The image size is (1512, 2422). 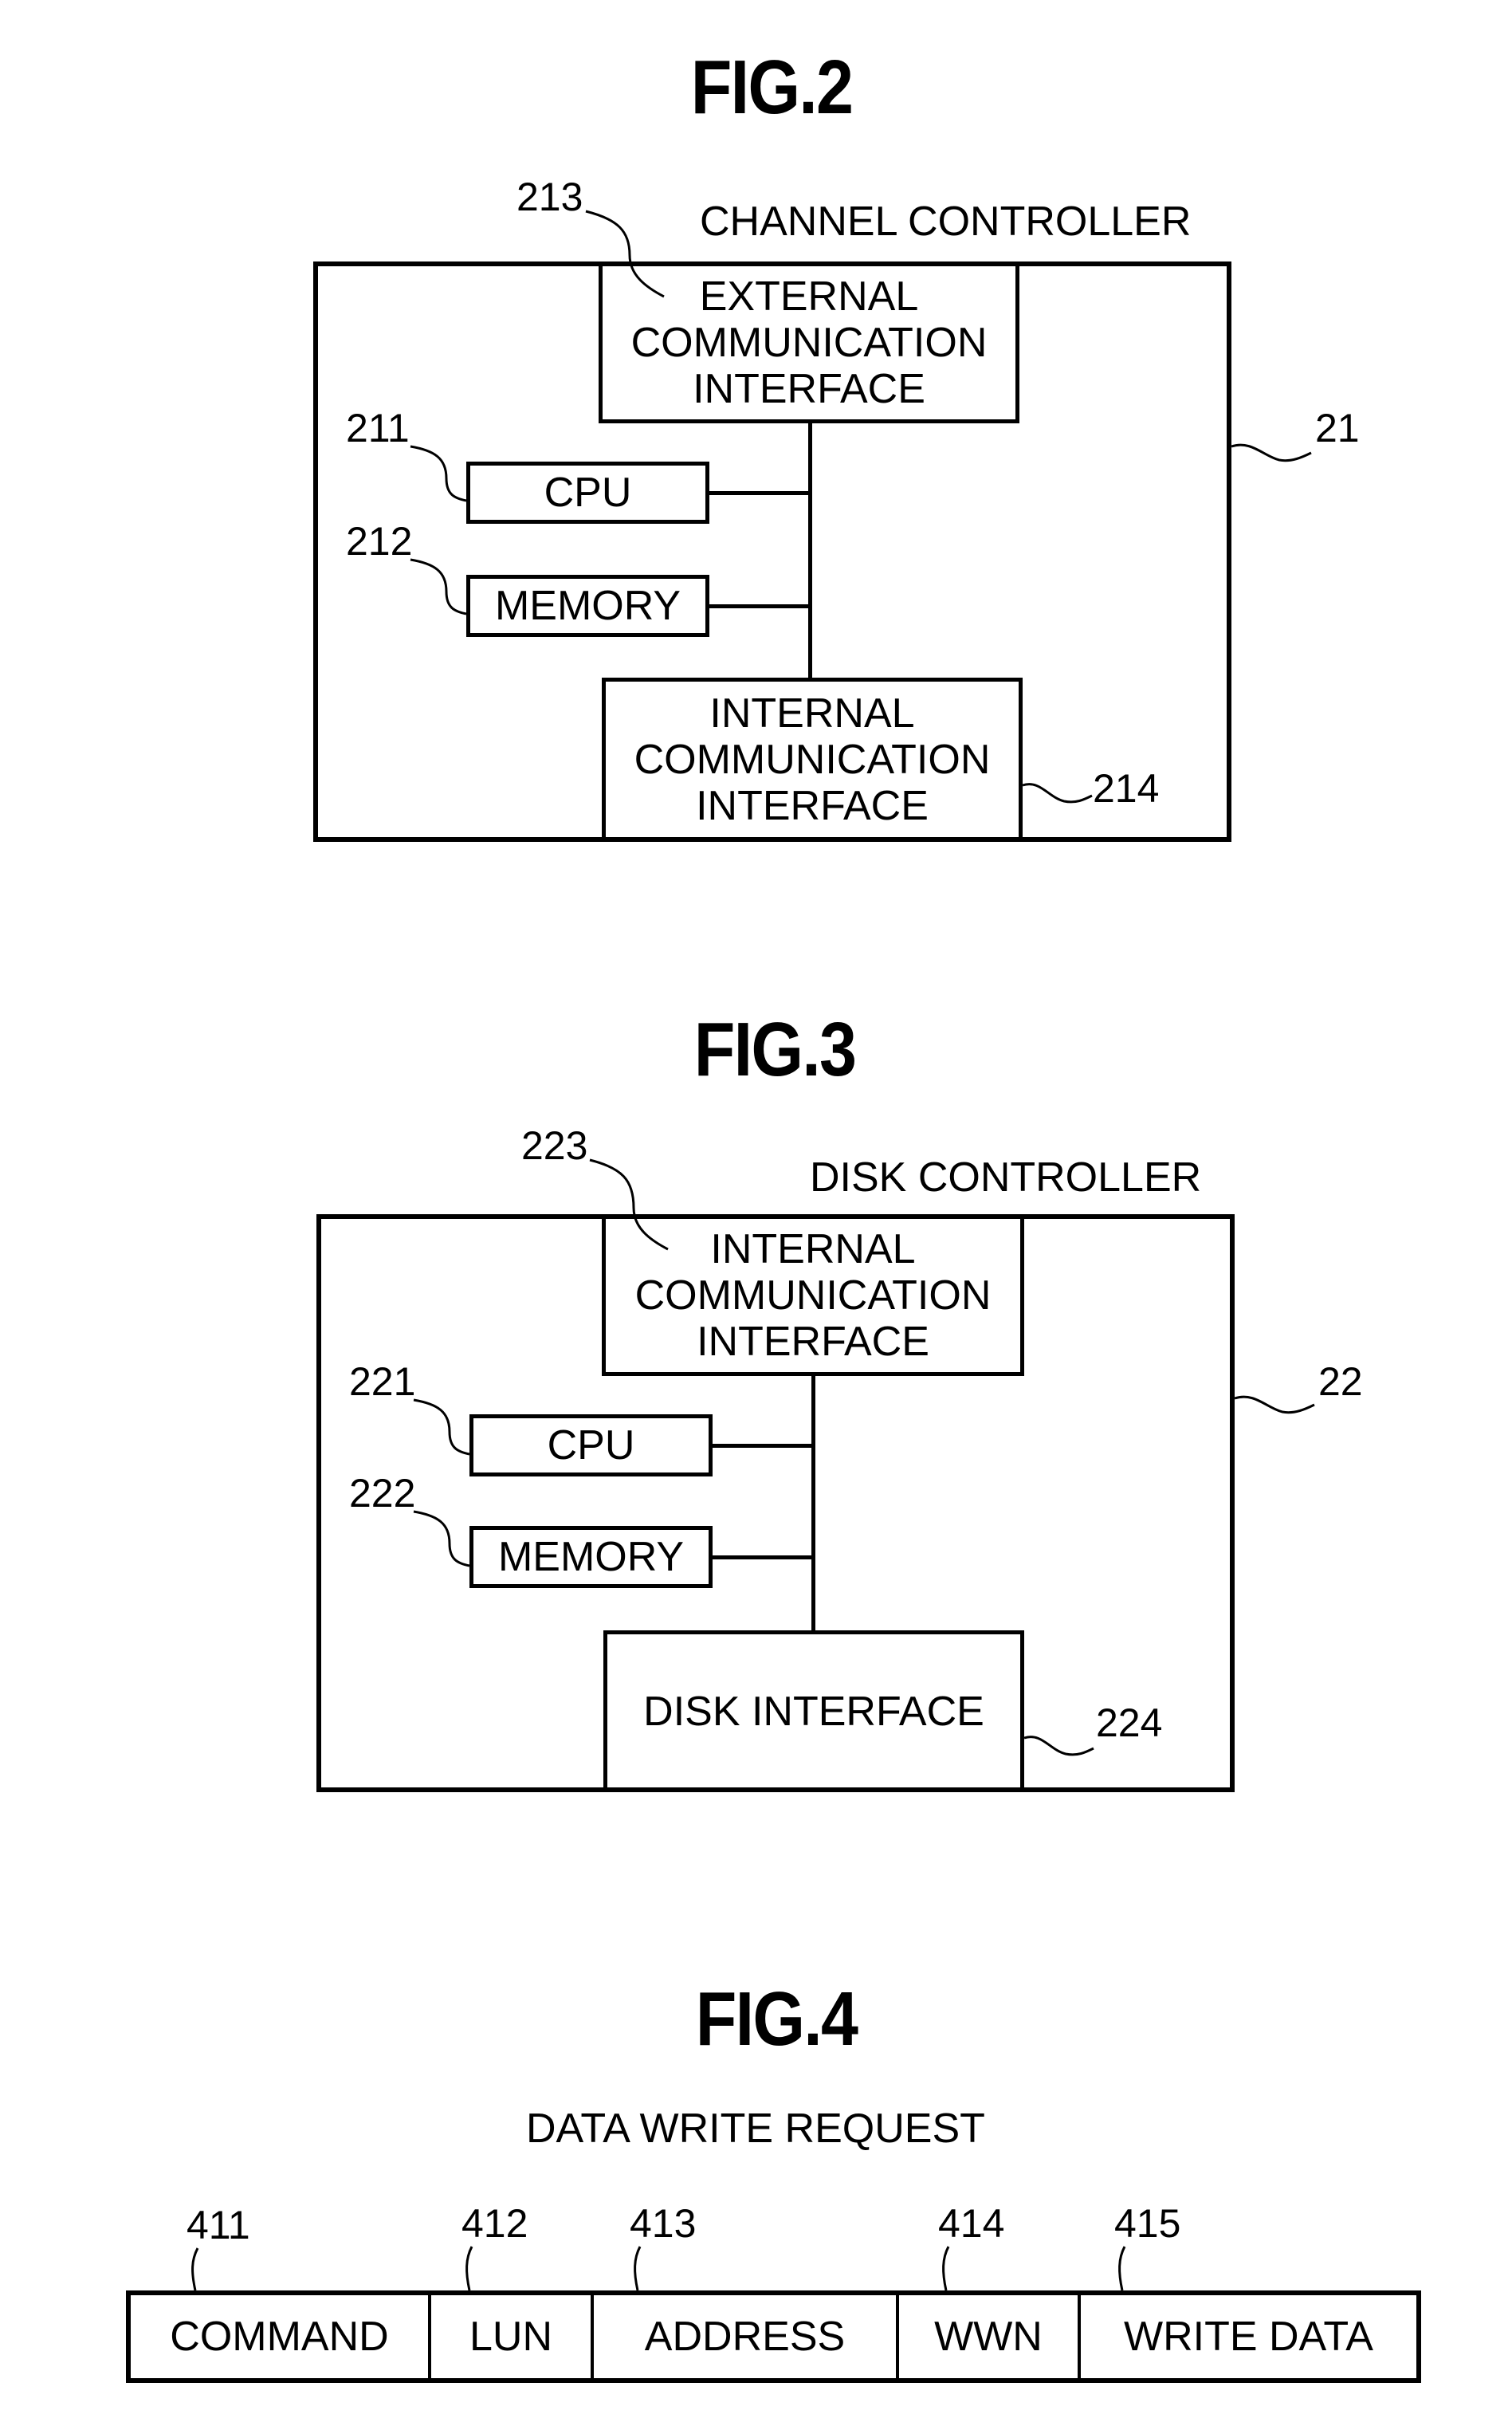 I want to click on field-label: WRITE DATA, so click(x=1248, y=2337).